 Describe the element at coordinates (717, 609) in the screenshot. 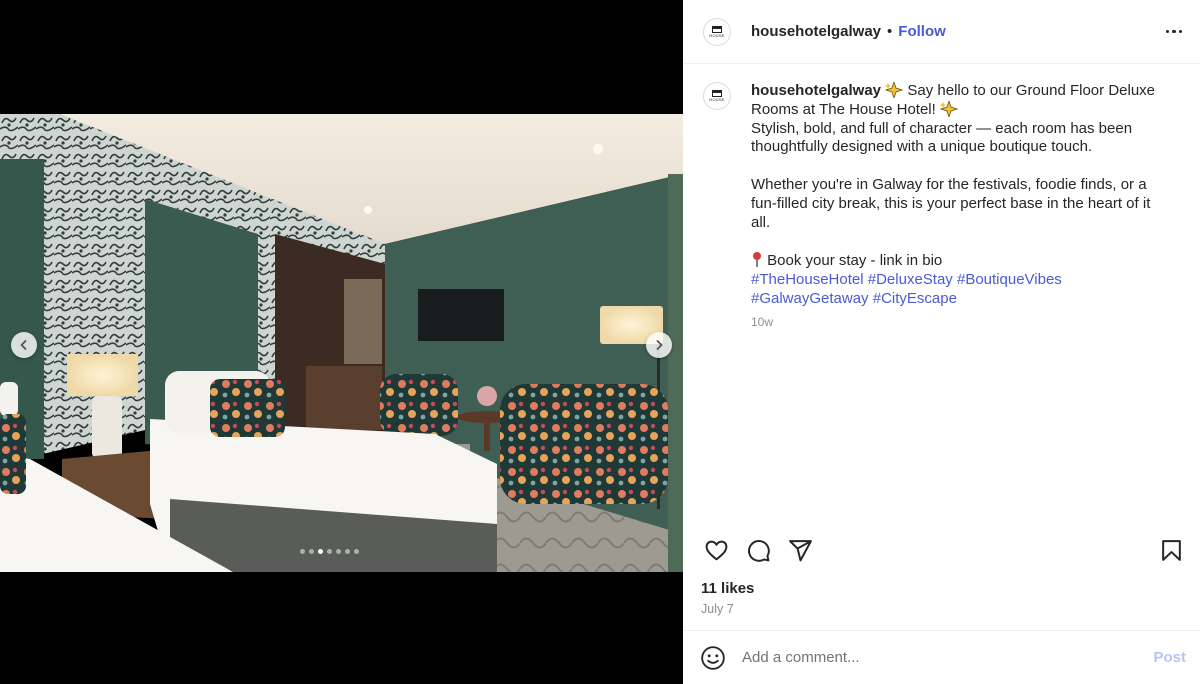

I see `post-date: July 7` at that location.